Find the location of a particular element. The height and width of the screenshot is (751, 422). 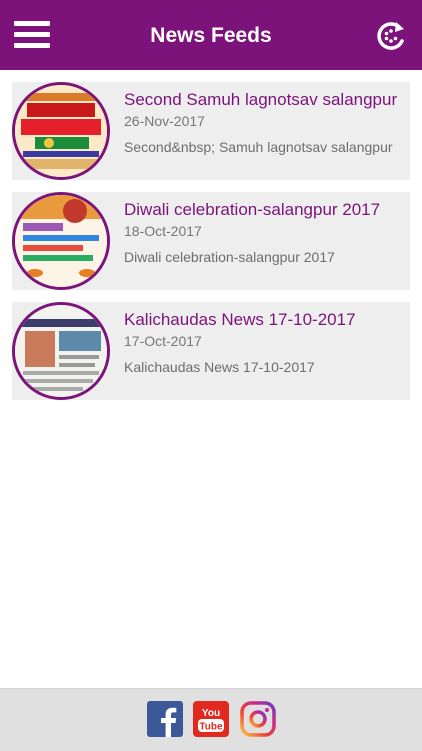

news-date: 18-Oct-2017 is located at coordinates (163, 231).